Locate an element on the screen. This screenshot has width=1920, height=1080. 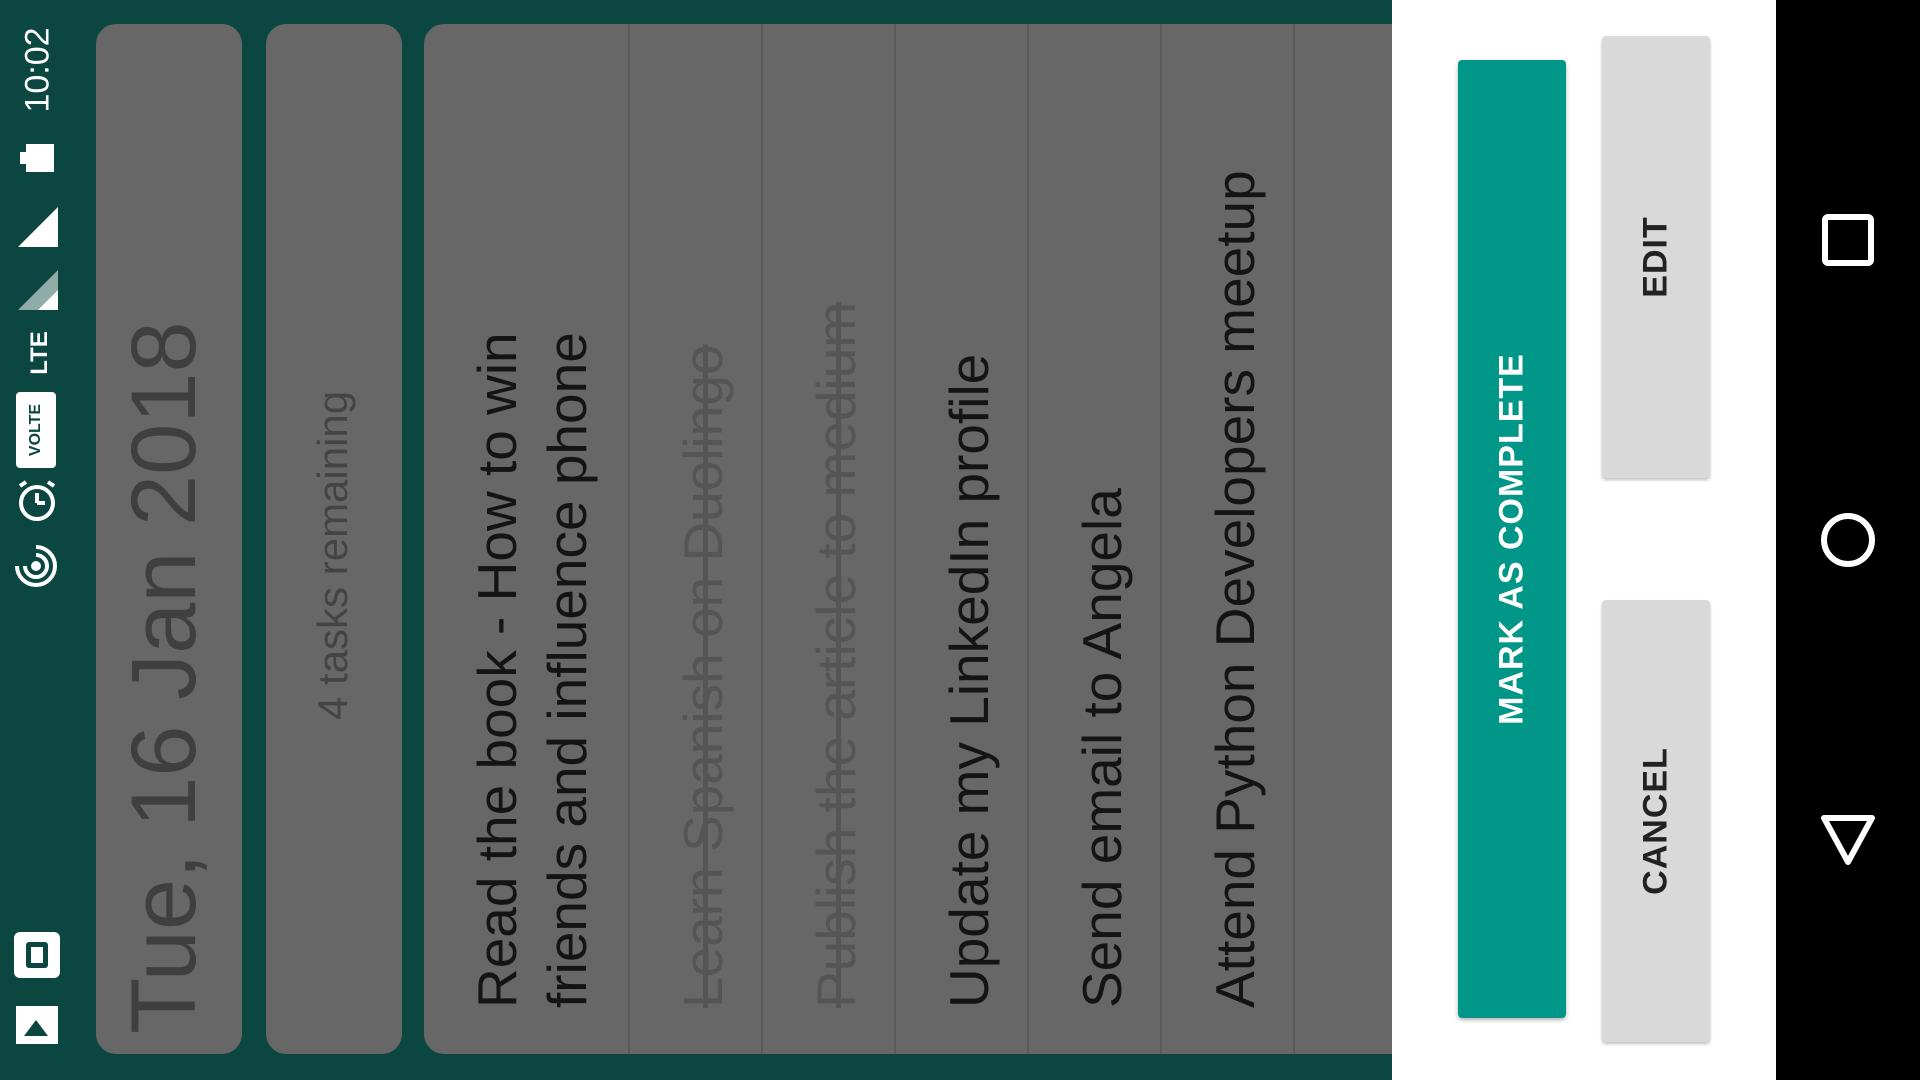
edit-label: EDIT is located at coordinates (1655, 257).